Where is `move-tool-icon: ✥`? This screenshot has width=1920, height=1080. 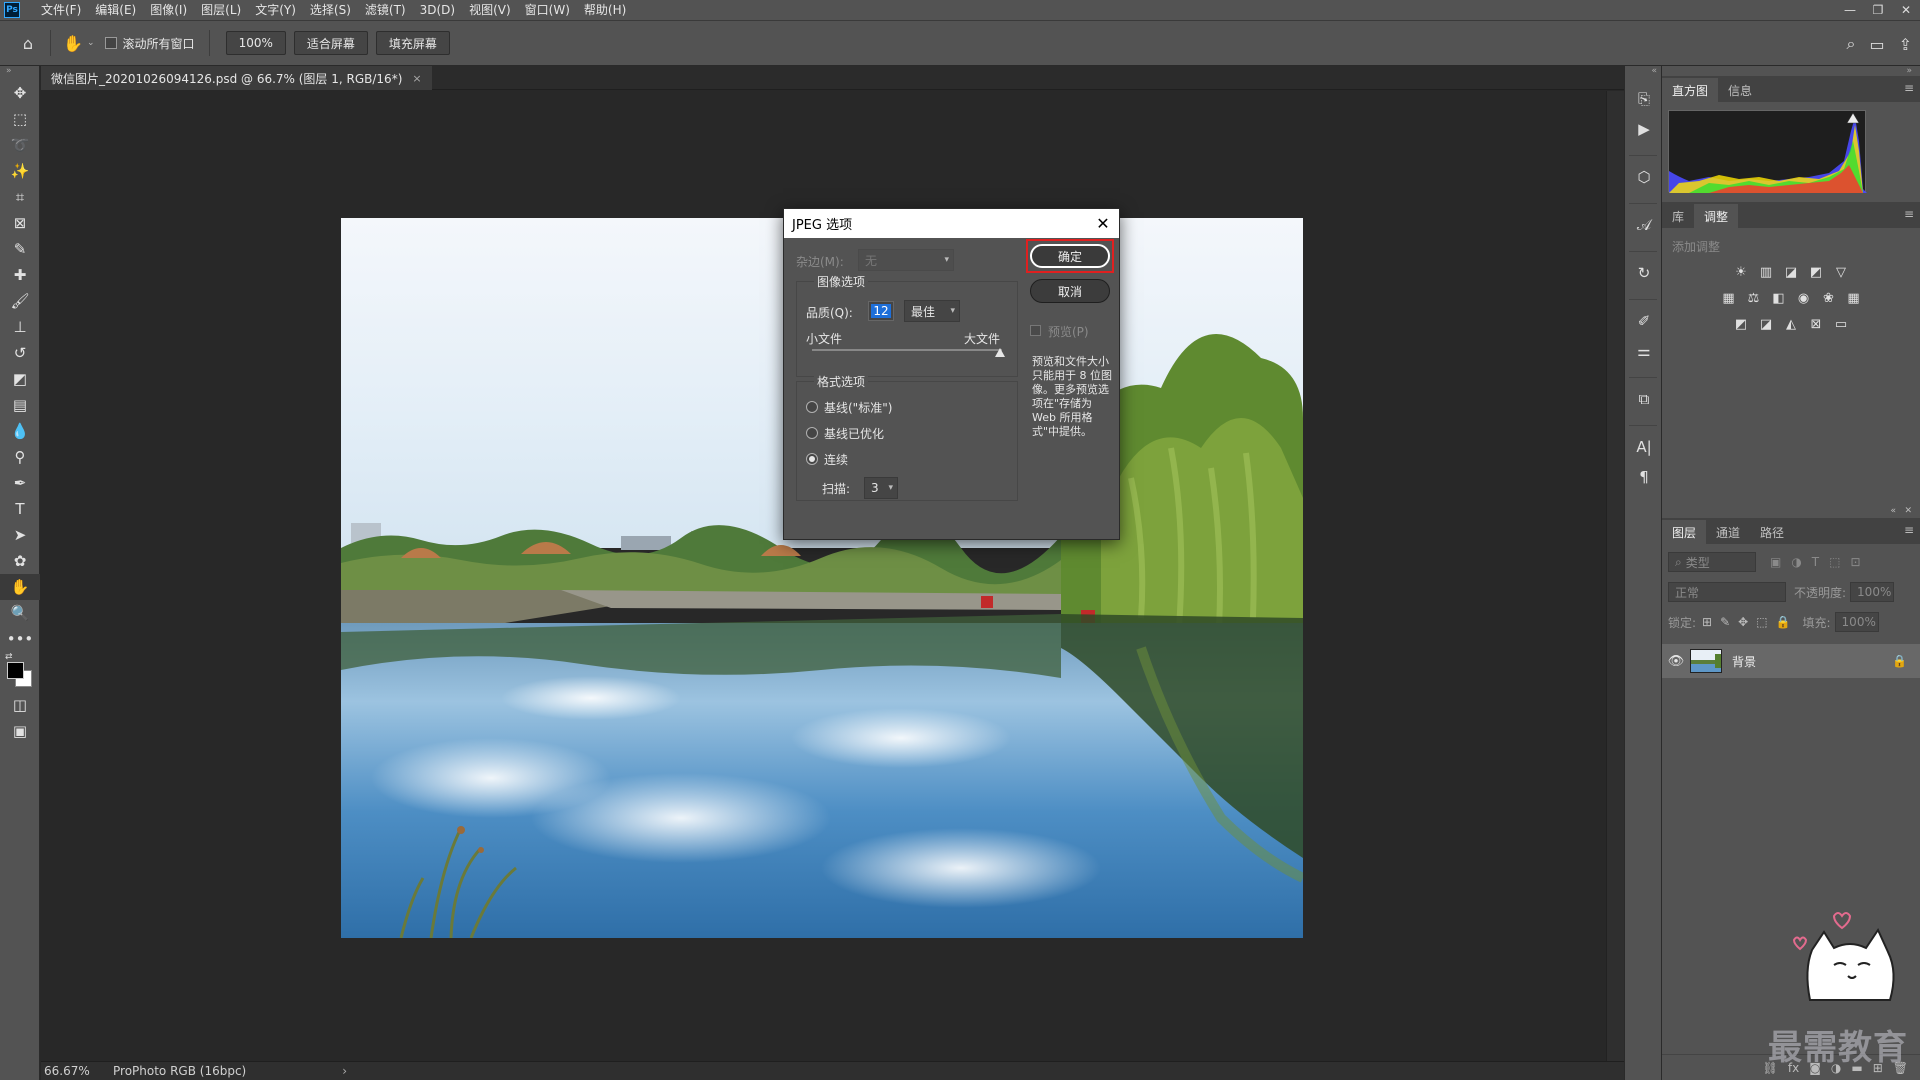 move-tool-icon: ✥ is located at coordinates (20, 93).